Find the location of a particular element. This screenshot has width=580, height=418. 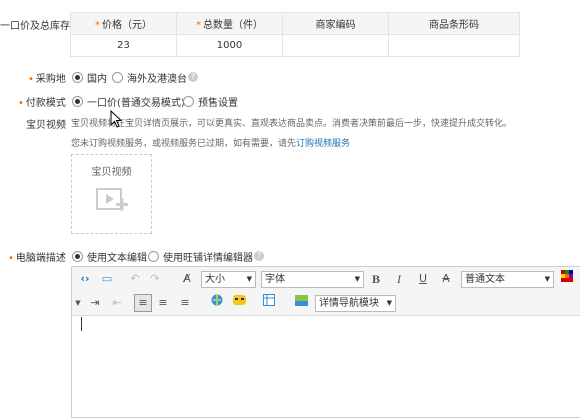

italic-button: I is located at coordinates (399, 279).